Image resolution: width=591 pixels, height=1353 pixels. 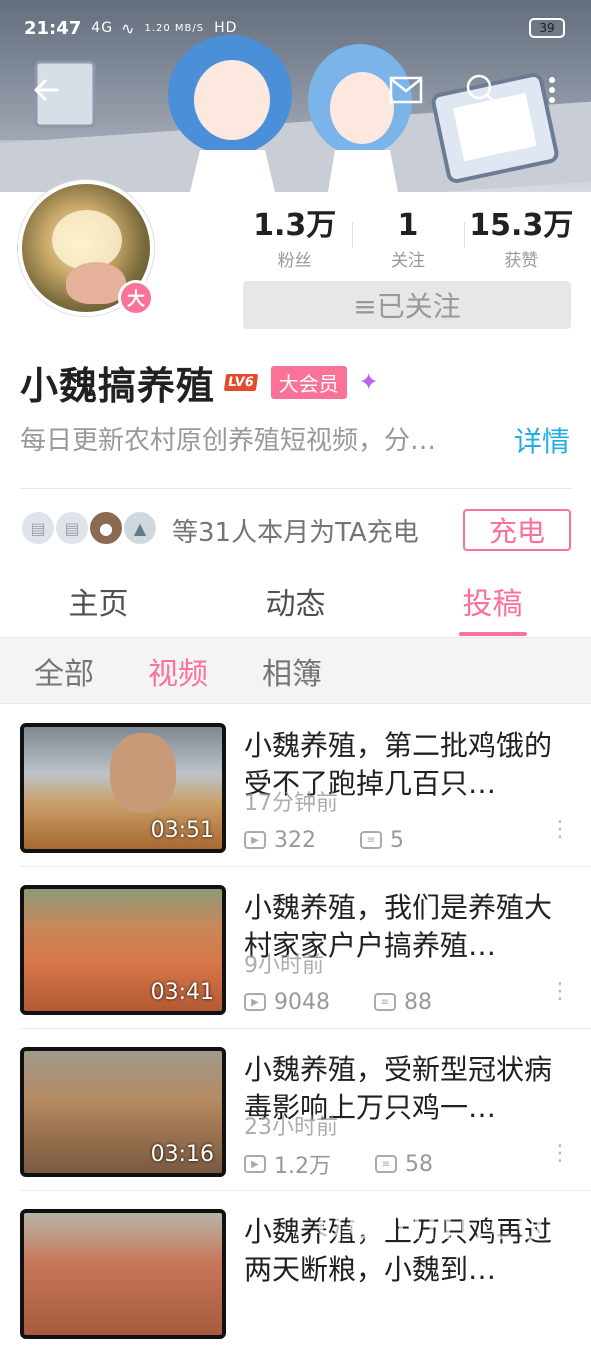 I want to click on message-button, so click(x=406, y=90).